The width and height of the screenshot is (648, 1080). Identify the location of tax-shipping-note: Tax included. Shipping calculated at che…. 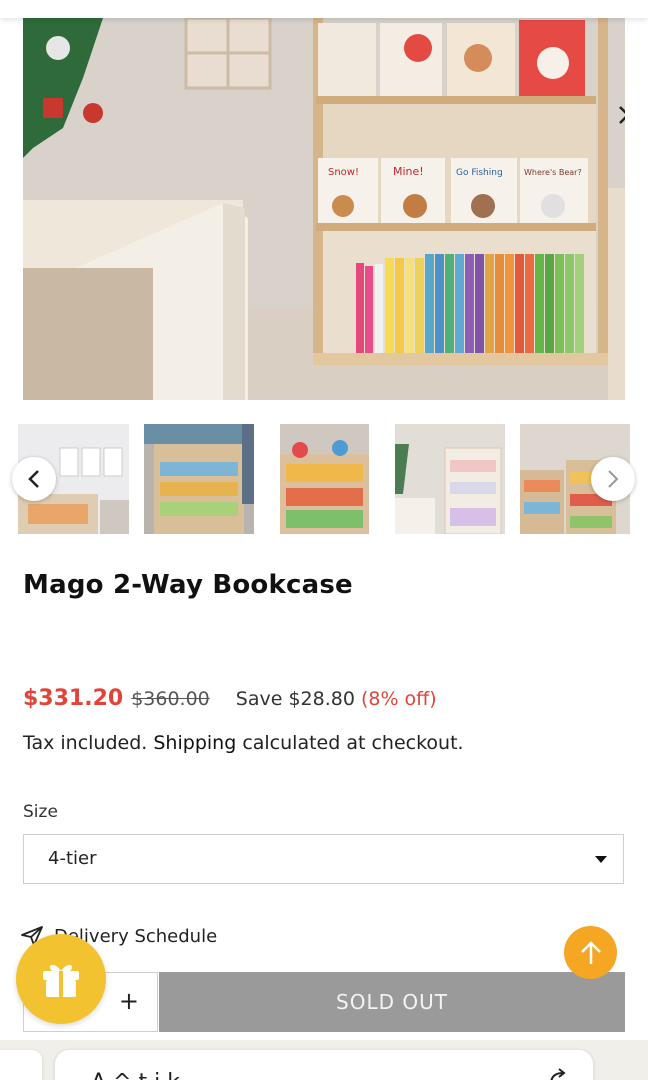
(243, 743).